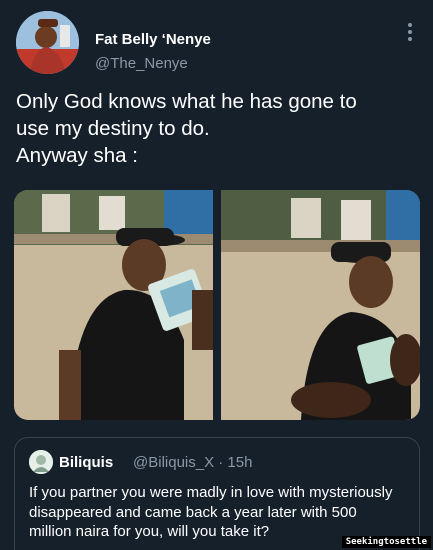 The height and width of the screenshot is (550, 433). What do you see at coordinates (153, 39) in the screenshot?
I see `author-name: Fat Belly ‘Nenye` at bounding box center [153, 39].